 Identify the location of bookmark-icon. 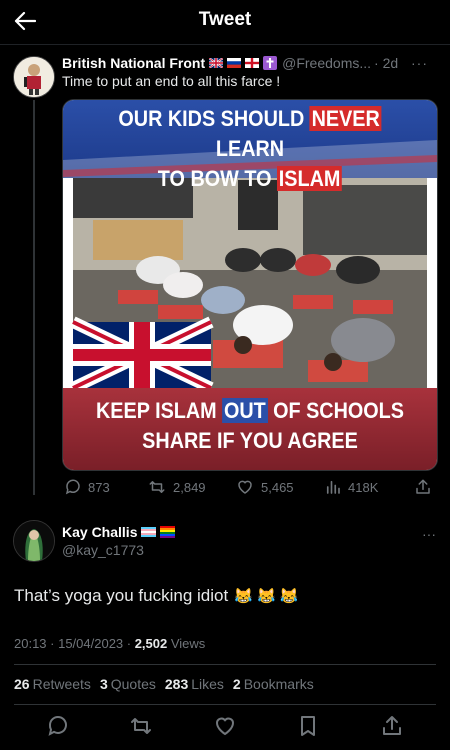
(308, 726).